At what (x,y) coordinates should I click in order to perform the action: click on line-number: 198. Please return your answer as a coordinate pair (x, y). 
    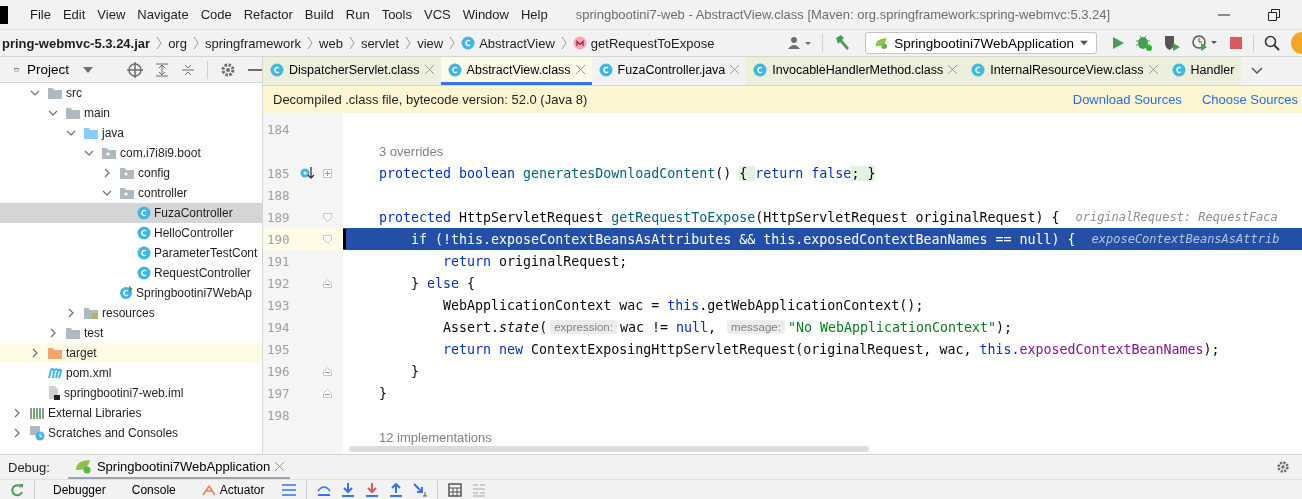
    Looking at the image, I should click on (278, 415).